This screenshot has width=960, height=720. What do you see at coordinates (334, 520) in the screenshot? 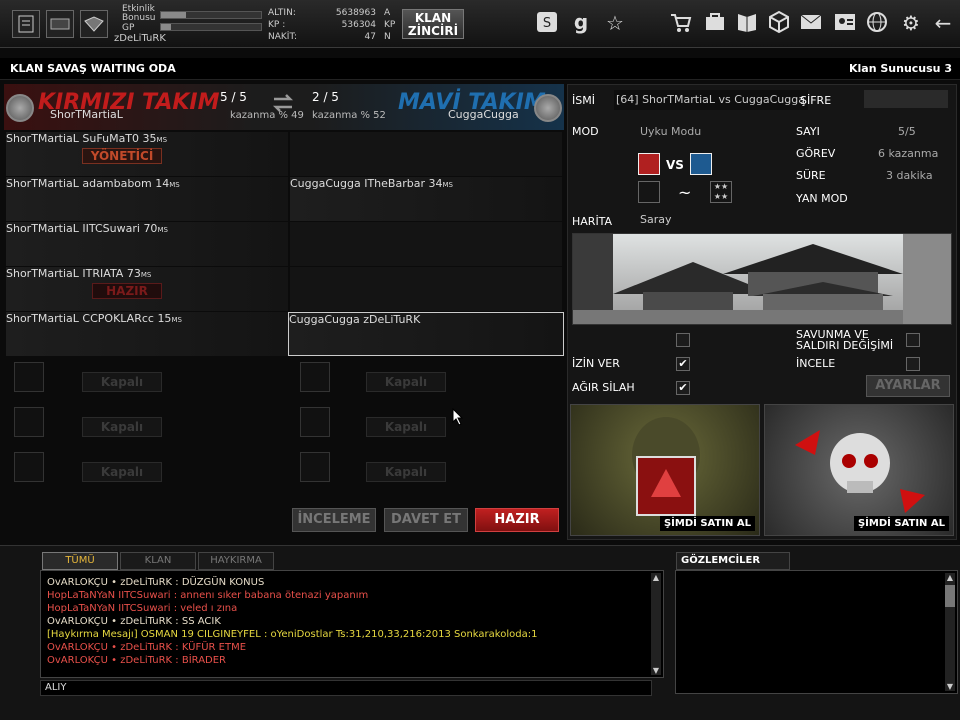
I see `inceleme-button: İNCELEME` at bounding box center [334, 520].